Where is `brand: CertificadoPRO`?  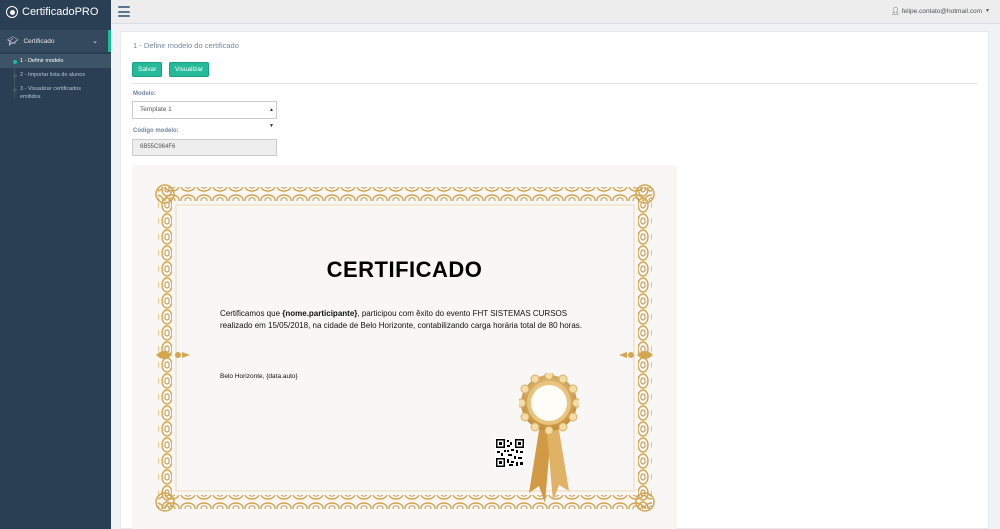
brand: CertificadoPRO is located at coordinates (55, 12).